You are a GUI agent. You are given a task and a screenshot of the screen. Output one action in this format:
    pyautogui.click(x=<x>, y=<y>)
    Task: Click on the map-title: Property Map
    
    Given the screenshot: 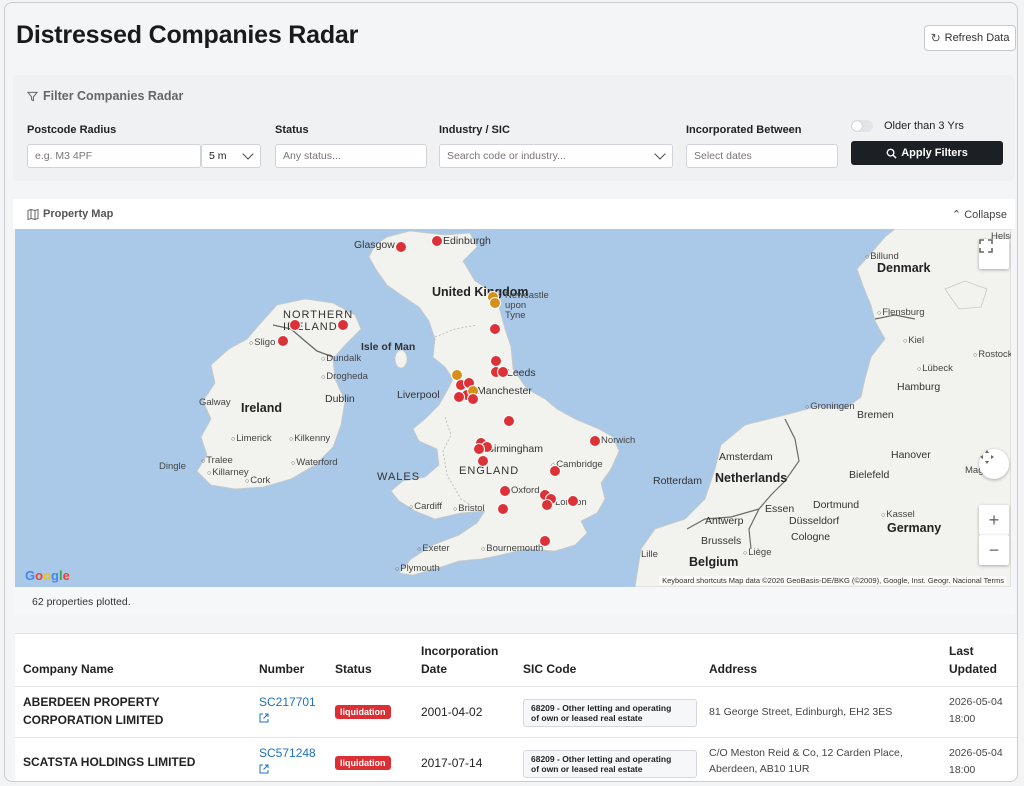 What is the action you would take?
    pyautogui.click(x=70, y=214)
    